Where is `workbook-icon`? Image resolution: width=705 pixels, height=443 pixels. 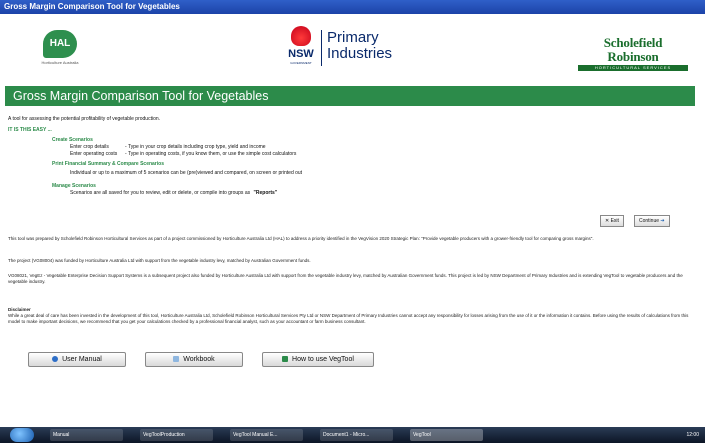 workbook-icon is located at coordinates (176, 359).